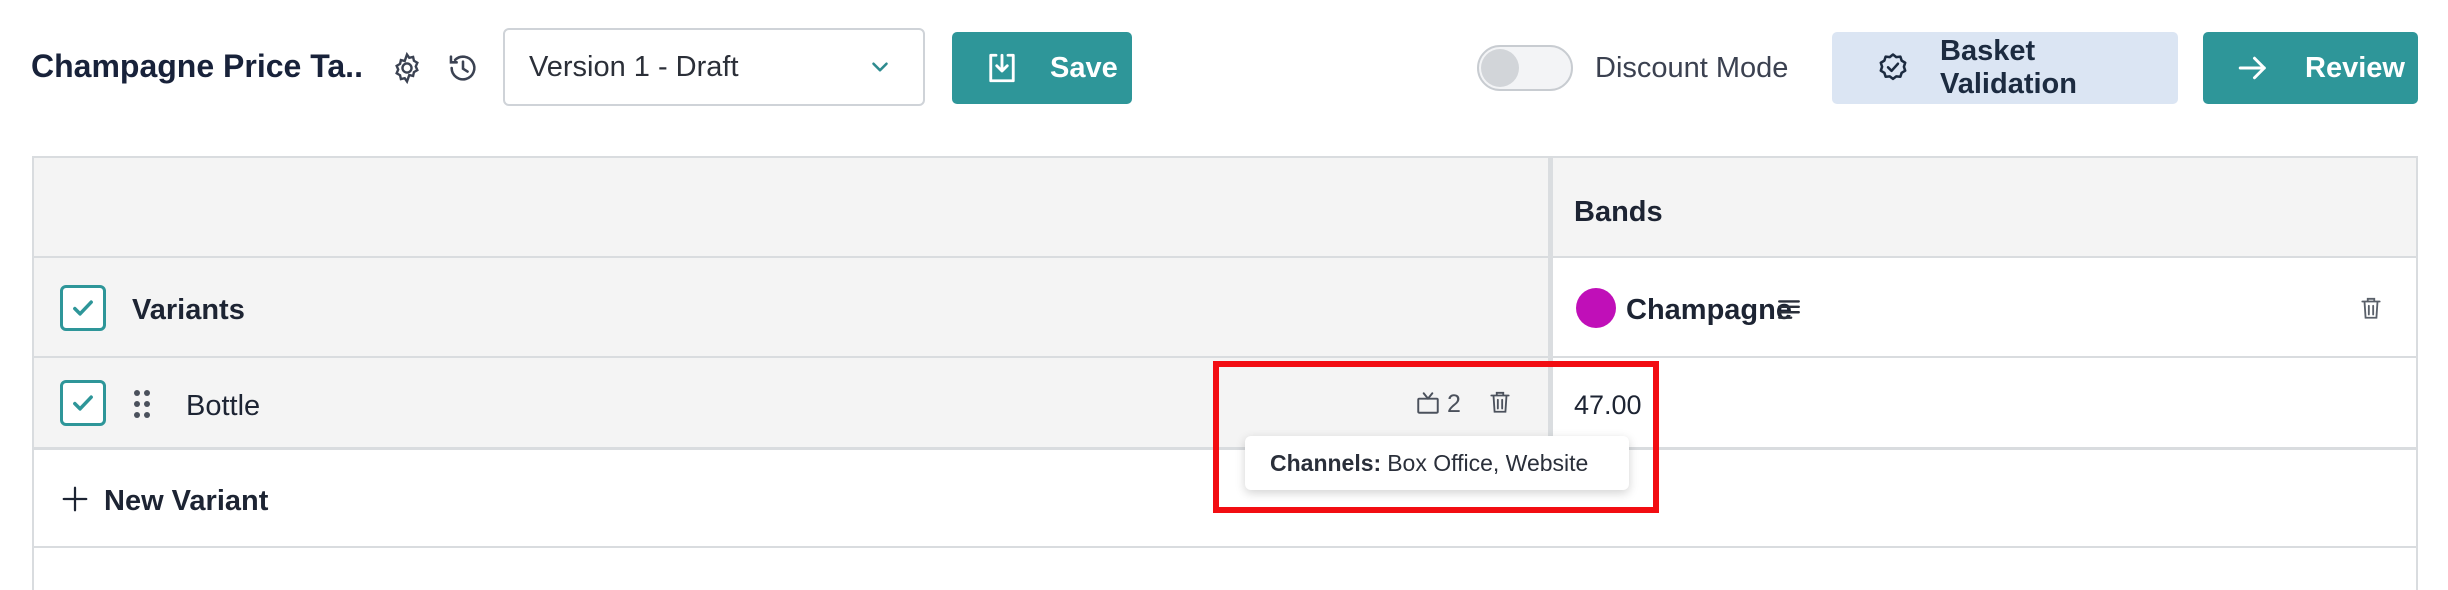 This screenshot has width=2448, height=590. Describe the element at coordinates (1454, 404) in the screenshot. I see `channel-count: 2` at that location.